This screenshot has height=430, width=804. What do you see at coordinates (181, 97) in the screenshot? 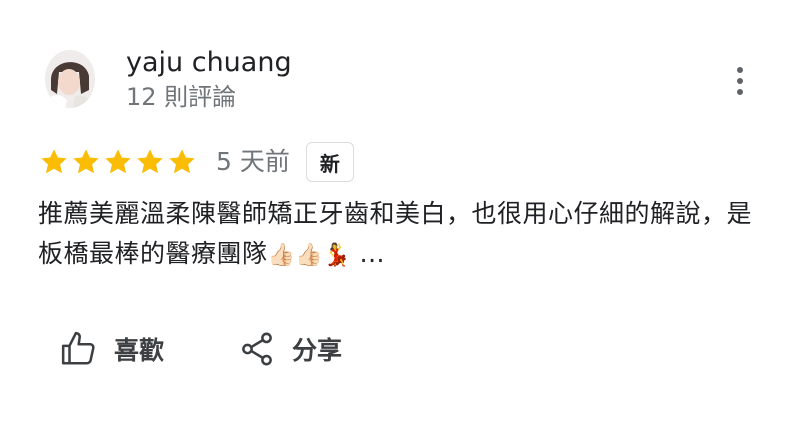
I see `review-count: 12 則評論` at bounding box center [181, 97].